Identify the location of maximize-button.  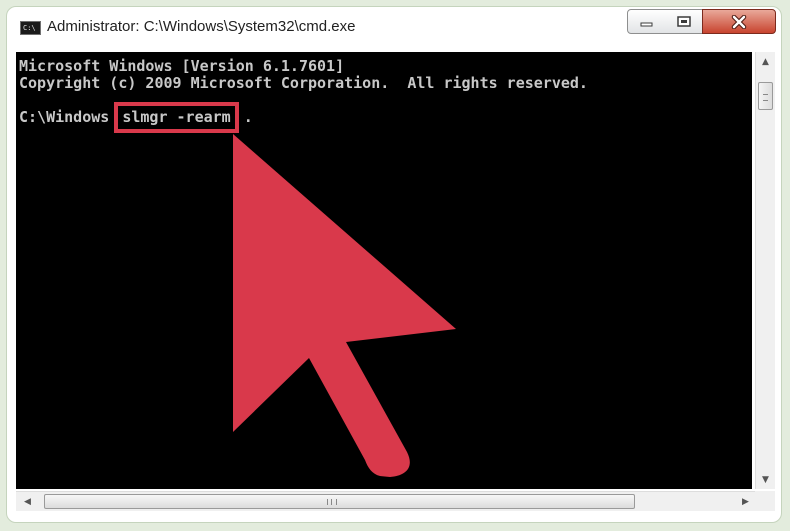
(684, 21).